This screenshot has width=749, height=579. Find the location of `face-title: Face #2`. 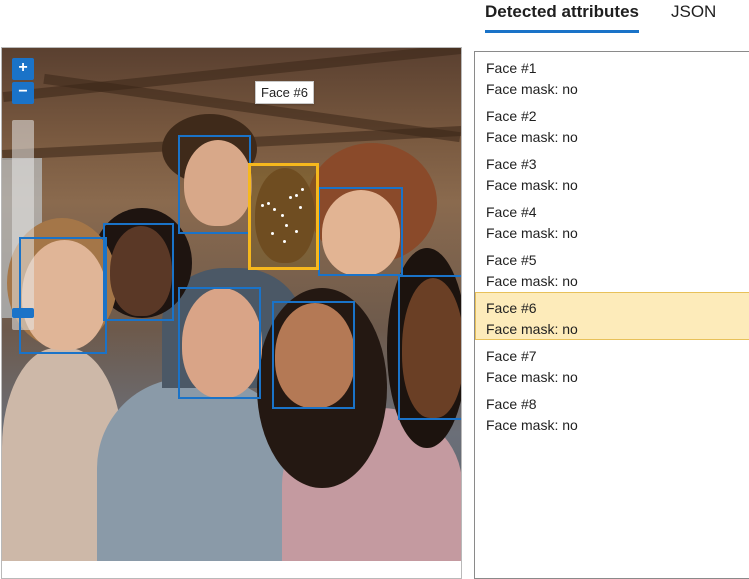

face-title: Face #2 is located at coordinates (511, 116).